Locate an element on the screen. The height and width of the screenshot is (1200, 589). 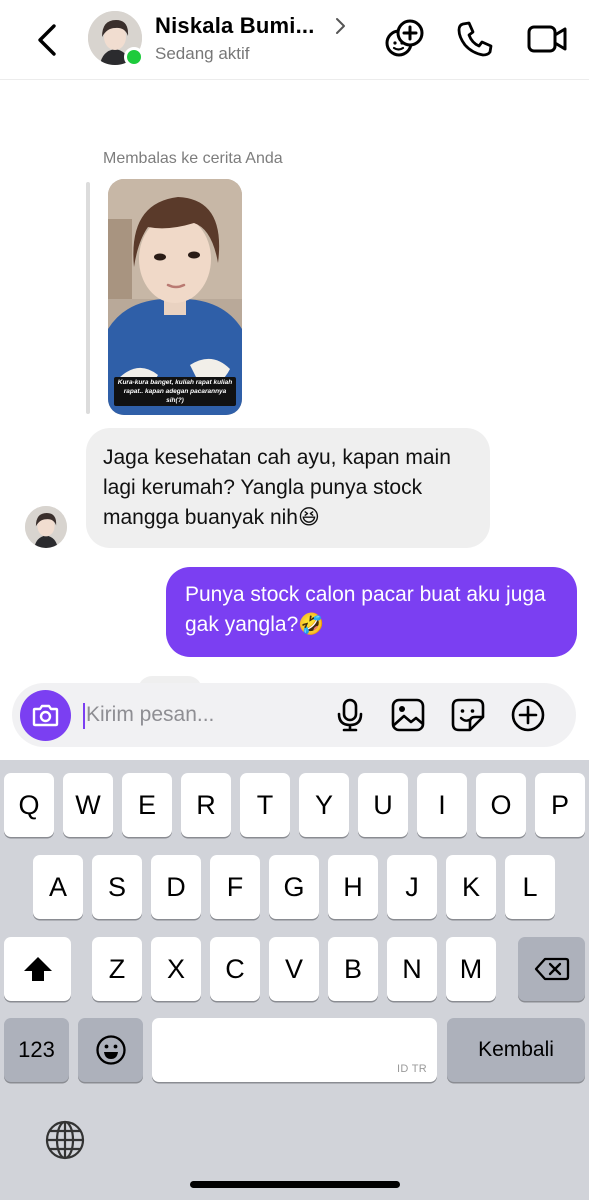
key-n: N is located at coordinates (412, 969).